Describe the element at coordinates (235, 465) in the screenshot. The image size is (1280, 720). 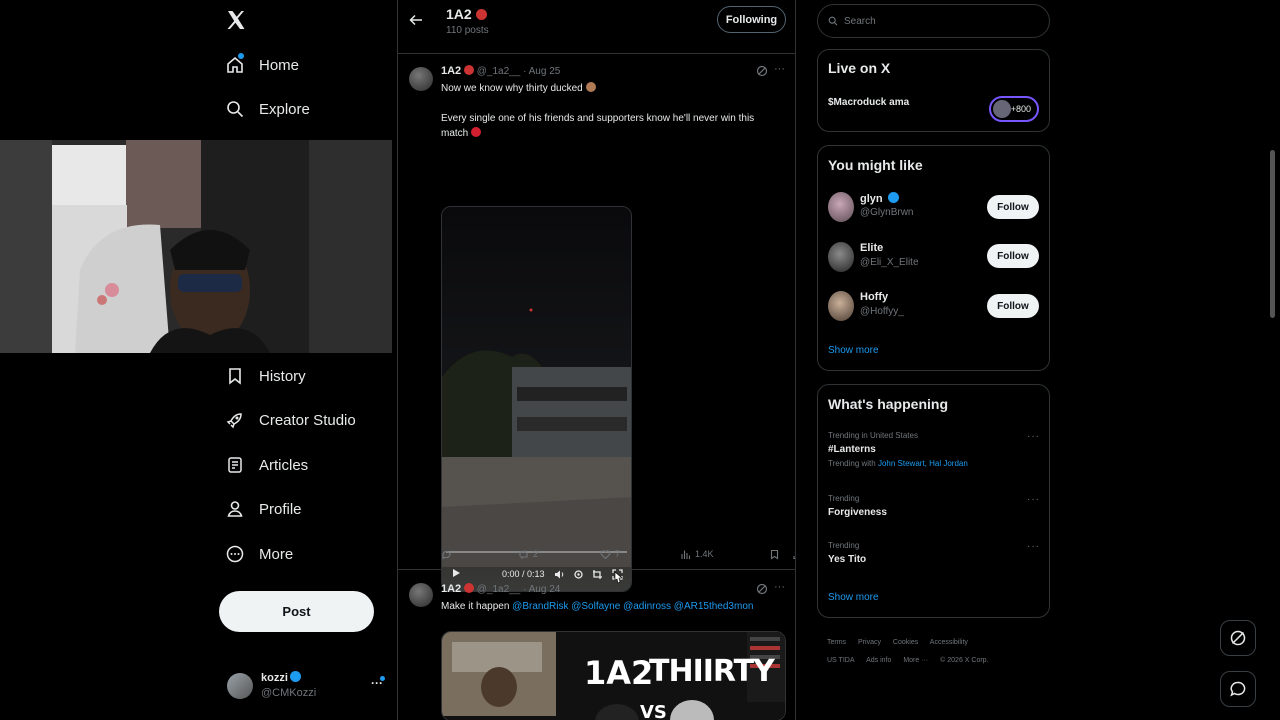
I see `article-icon` at that location.